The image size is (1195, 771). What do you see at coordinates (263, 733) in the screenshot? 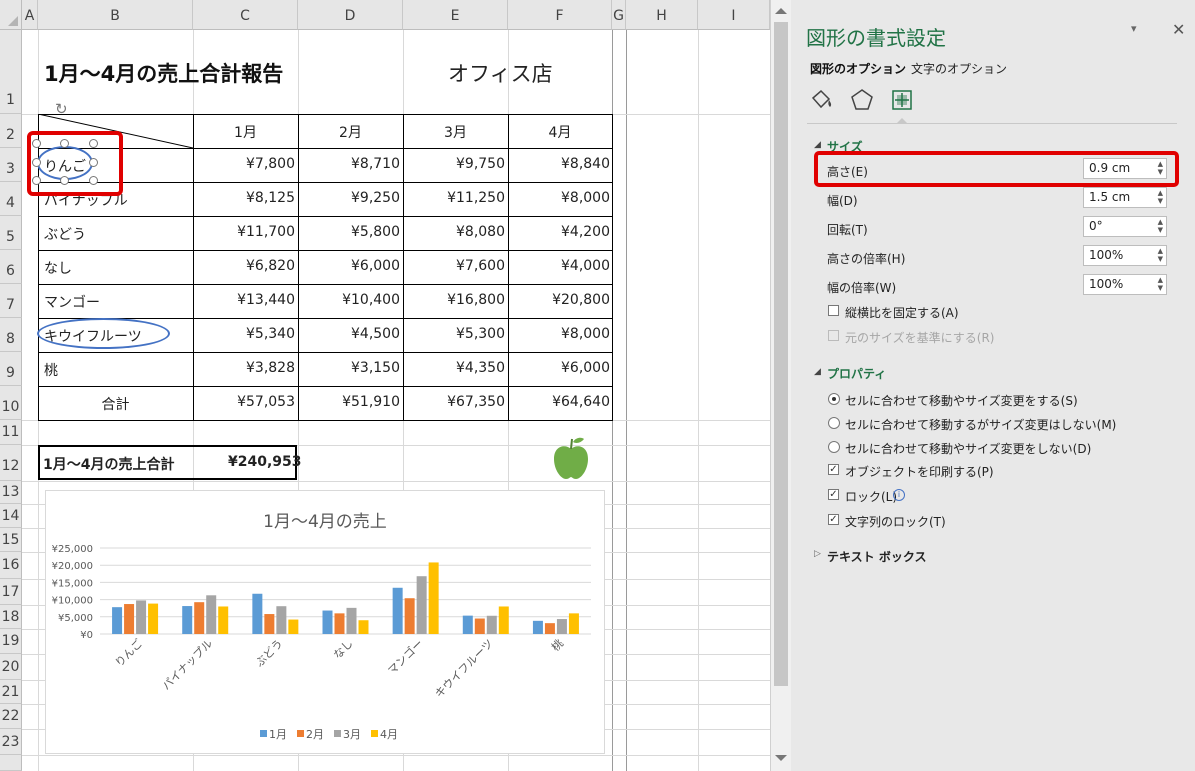
I see `legend-swatch` at bounding box center [263, 733].